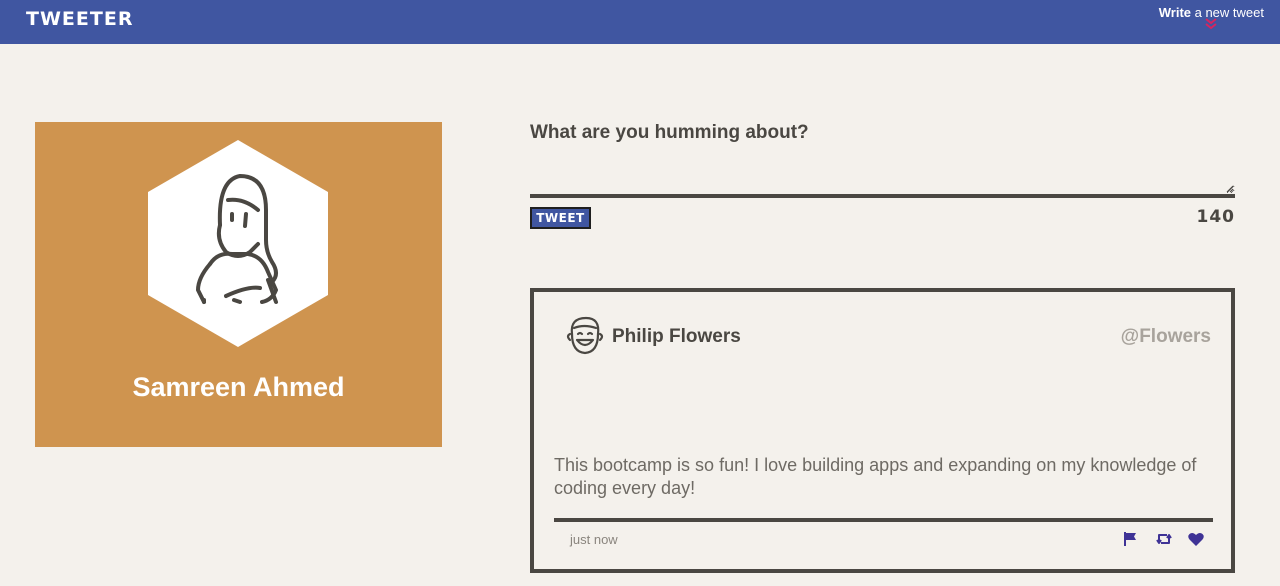  I want to click on char-counter: 140, so click(1215, 217).